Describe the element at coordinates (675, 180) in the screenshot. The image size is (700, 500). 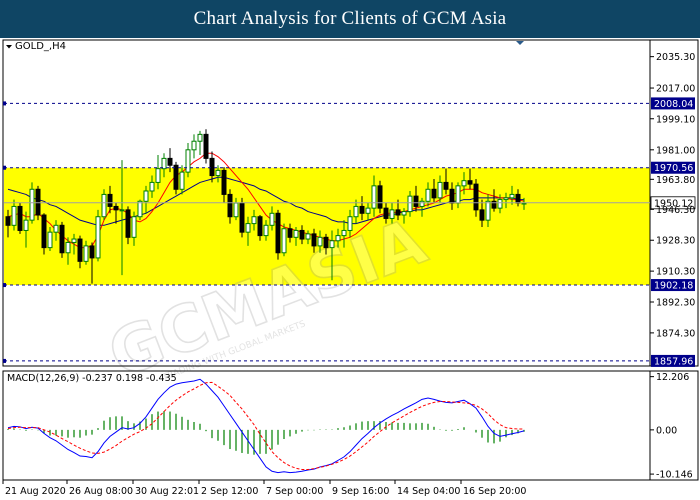
I see `y-tick-label: 1963.80` at that location.